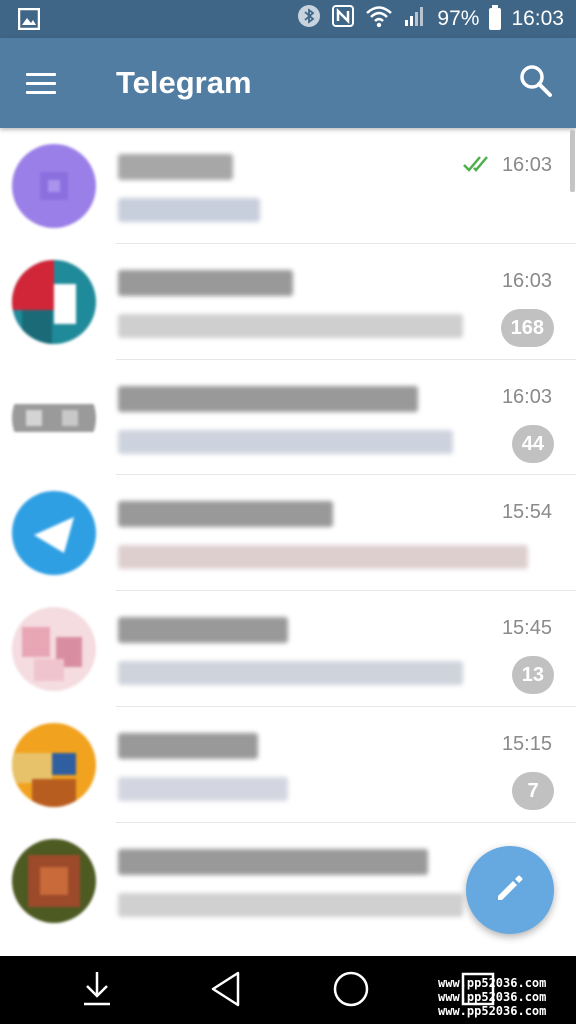 This screenshot has height=1024, width=576. What do you see at coordinates (526, 628) in the screenshot?
I see `chat-time: 15:45` at bounding box center [526, 628].